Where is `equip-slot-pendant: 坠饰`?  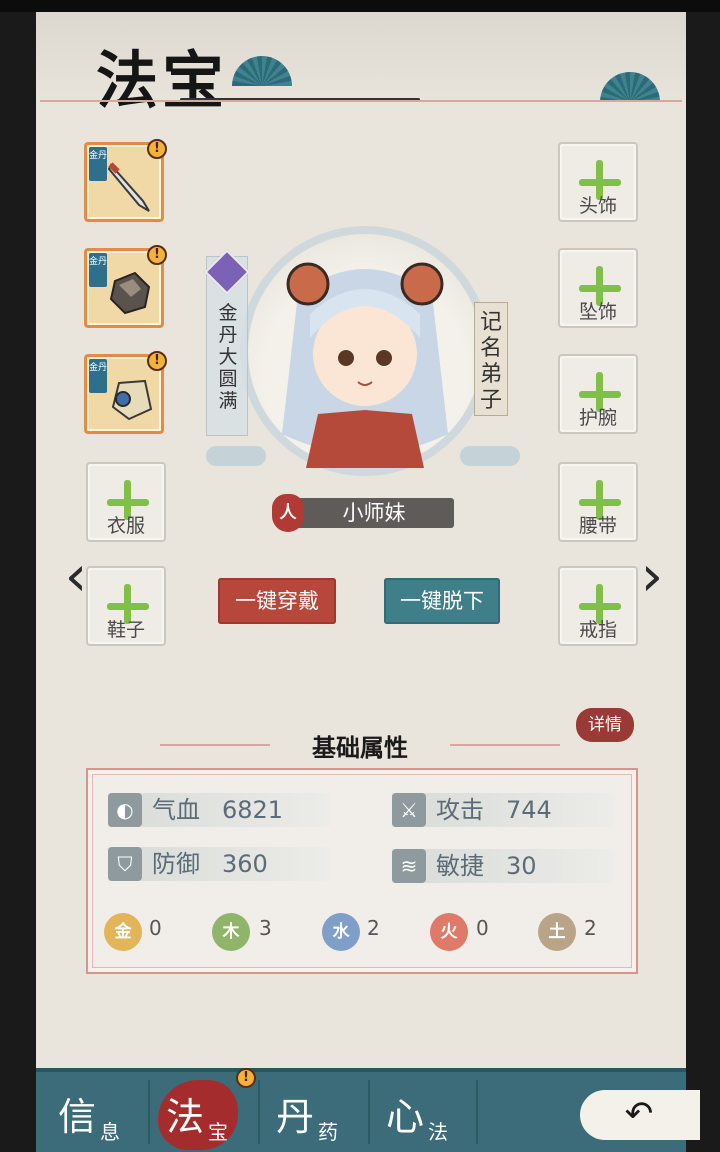 equip-slot-pendant: 坠饰 is located at coordinates (598, 288).